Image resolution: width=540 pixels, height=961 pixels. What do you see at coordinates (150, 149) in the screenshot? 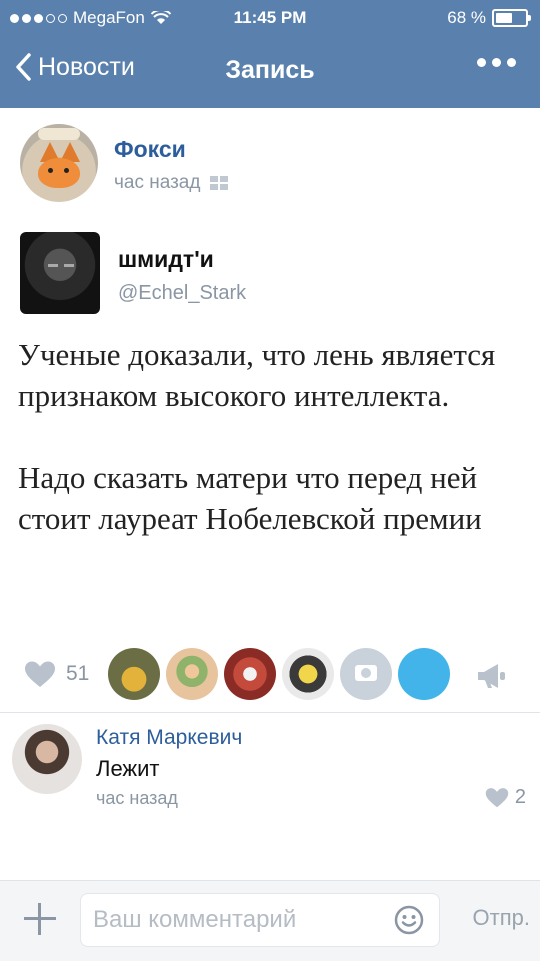
I see `author-name: Фокси` at bounding box center [150, 149].